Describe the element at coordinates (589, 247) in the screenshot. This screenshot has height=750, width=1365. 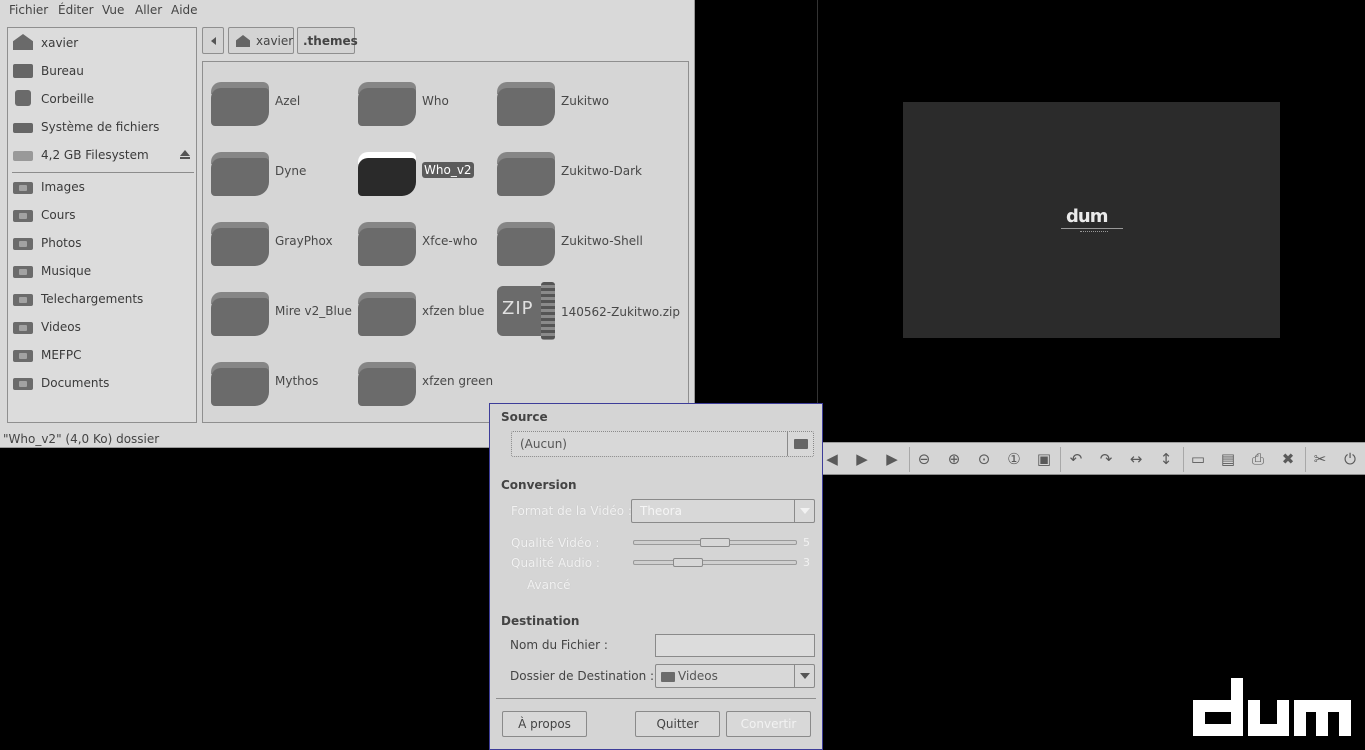
I see `file-item: Zukitwo-Shell` at that location.